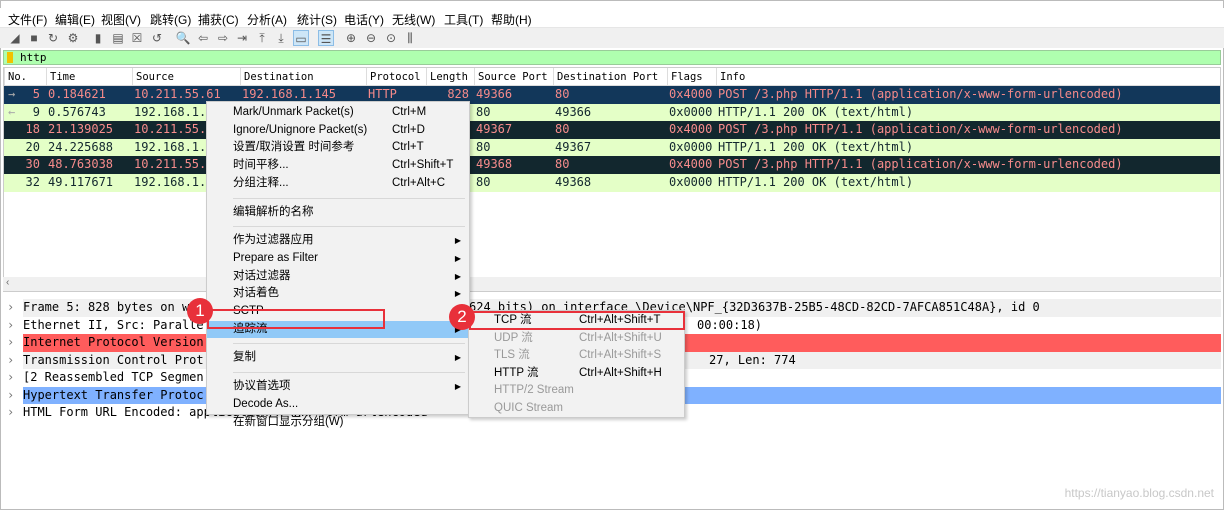 The image size is (1224, 510). Describe the element at coordinates (326, 38) in the screenshot. I see `colorize-icon: ☰` at that location.